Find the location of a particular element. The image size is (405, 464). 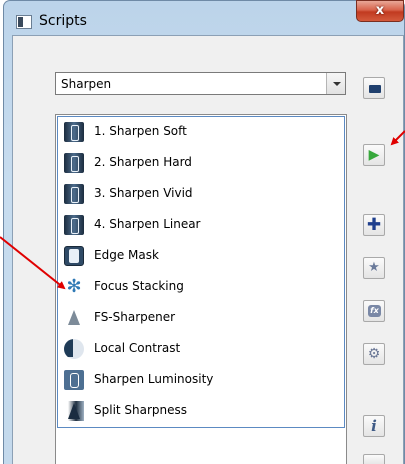

dropdown-selected-value: Sharpen is located at coordinates (86, 84).